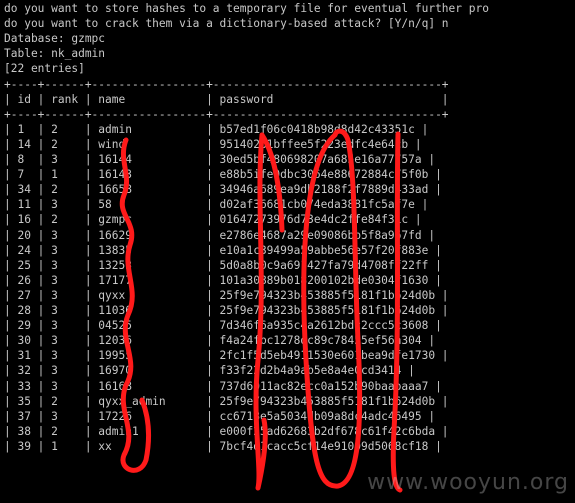 This screenshot has width=575, height=503. Describe the element at coordinates (55, 39) in the screenshot. I see `terminal-line: Database: gzmpc` at that location.